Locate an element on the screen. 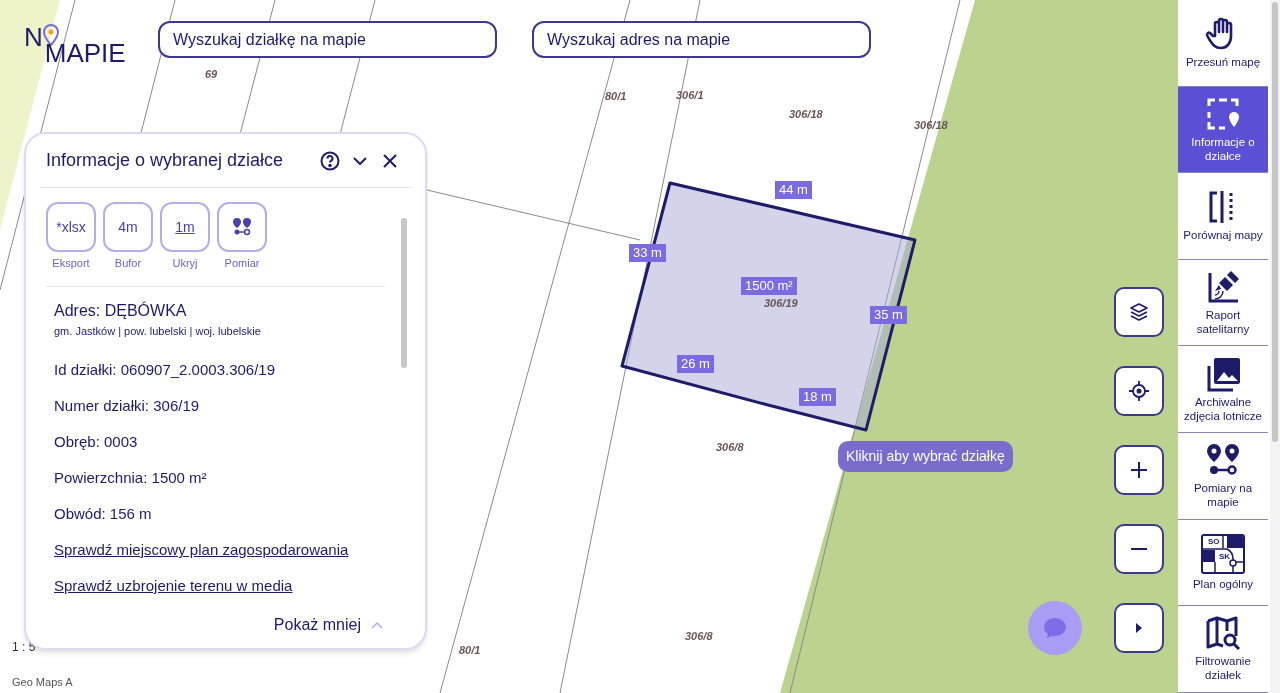  tool-label: Ukryj is located at coordinates (185, 263).